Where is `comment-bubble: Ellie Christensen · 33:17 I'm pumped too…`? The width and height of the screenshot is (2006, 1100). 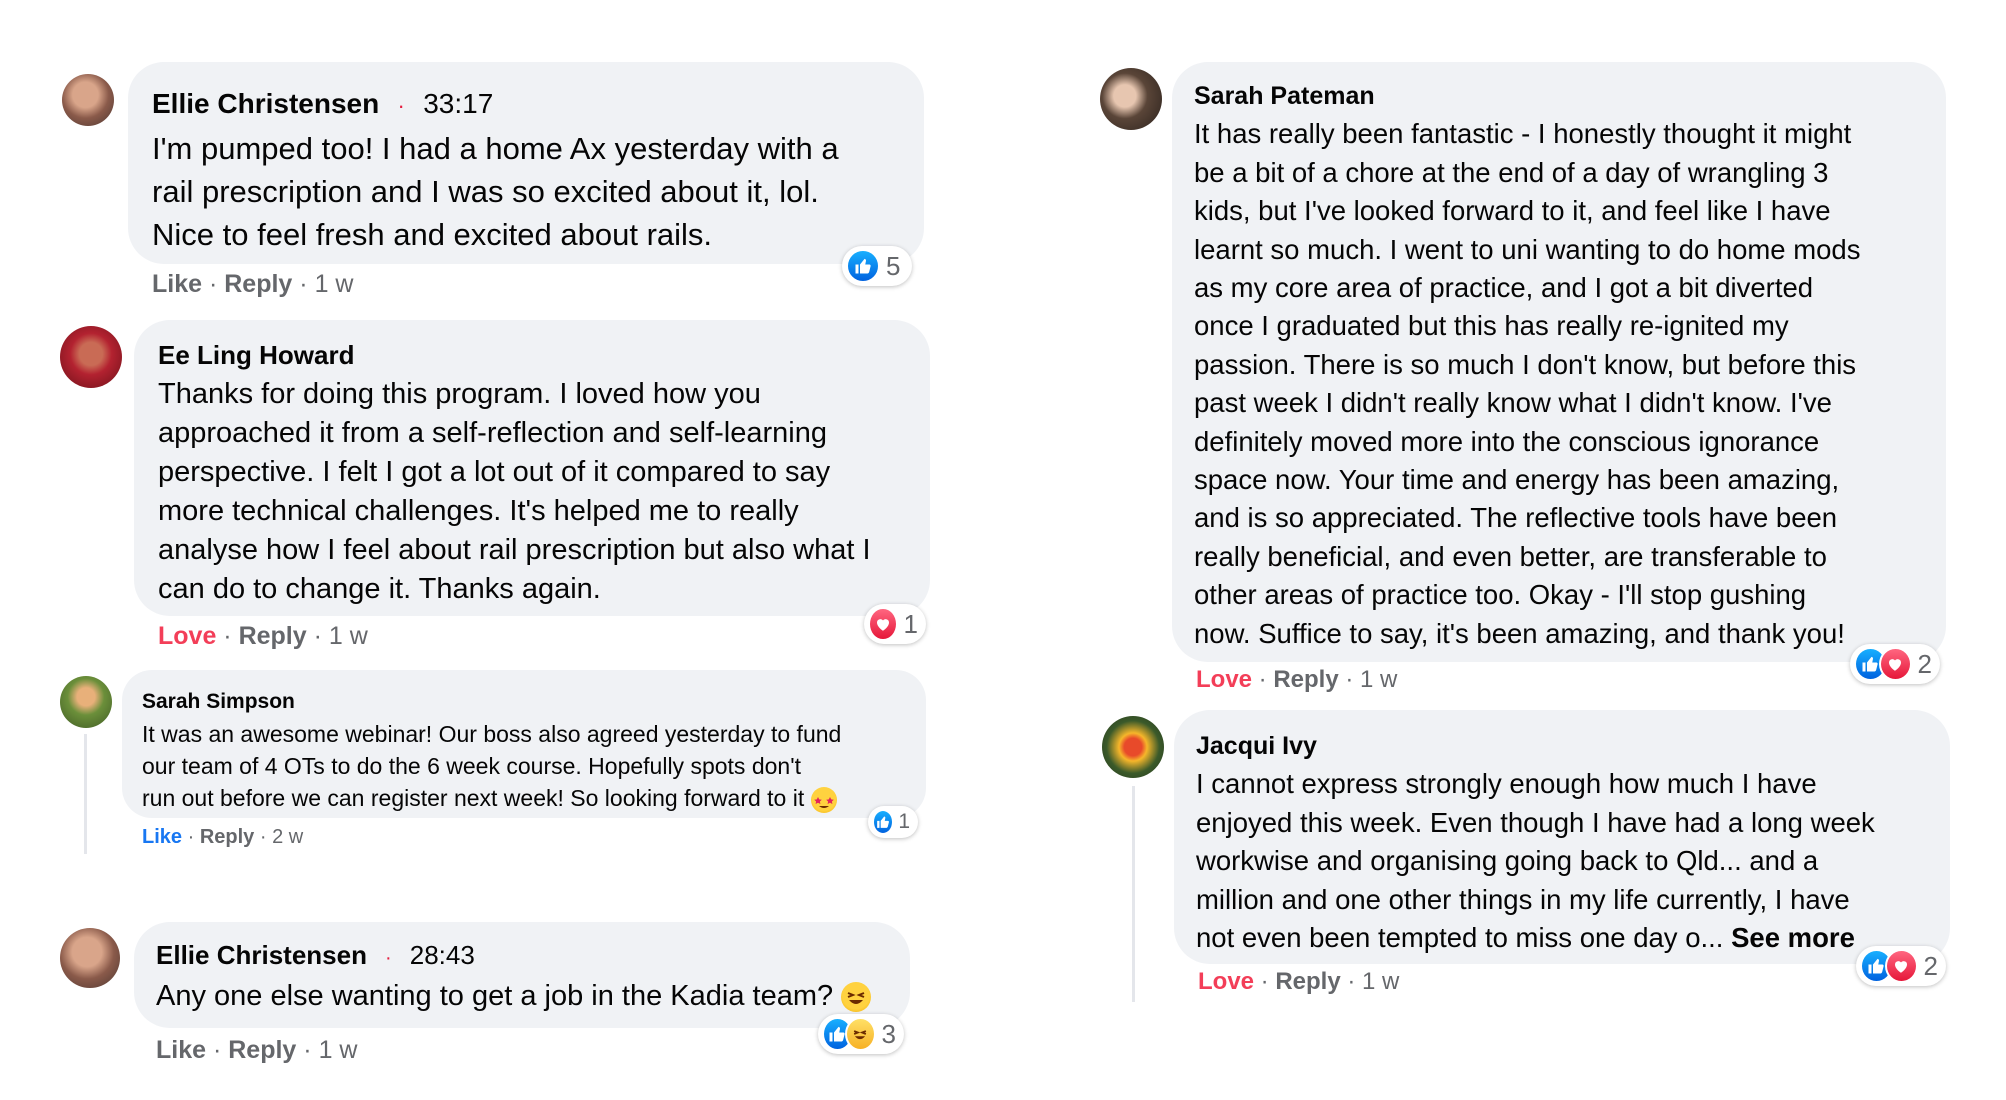 comment-bubble: Ellie Christensen · 33:17 I'm pumped too… is located at coordinates (526, 163).